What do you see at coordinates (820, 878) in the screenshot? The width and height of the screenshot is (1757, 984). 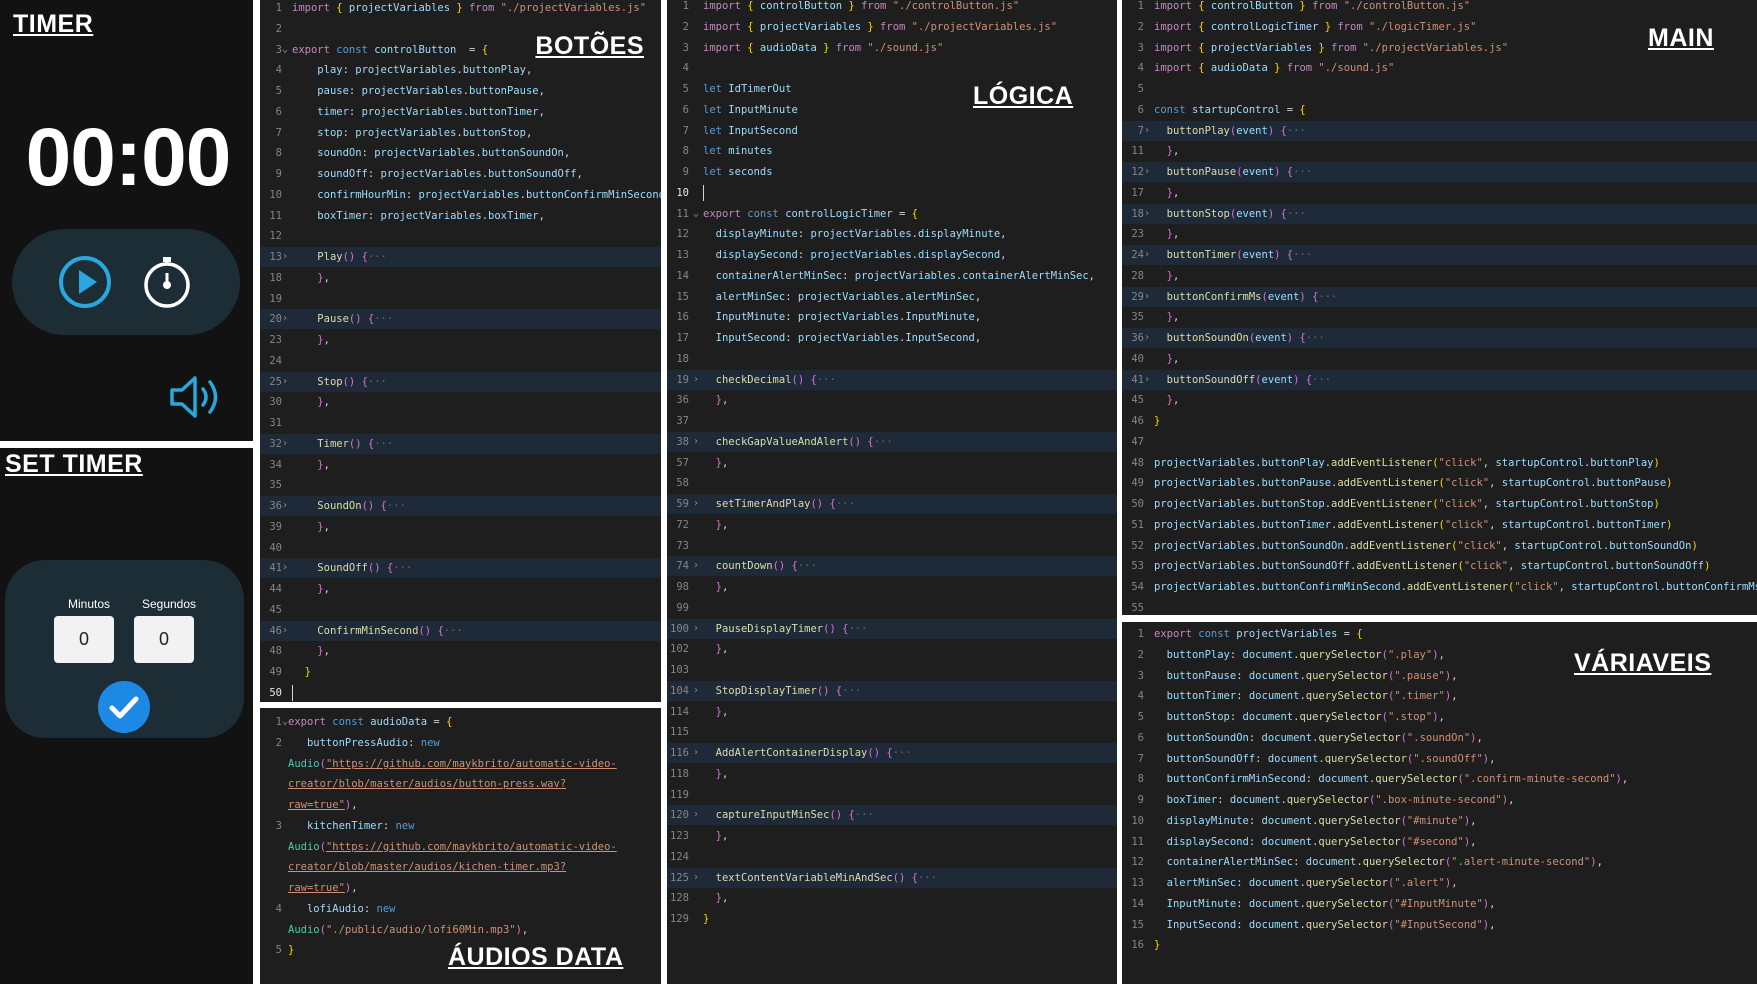 I see `code-text: textContentVariableMinAndSec() {···` at bounding box center [820, 878].